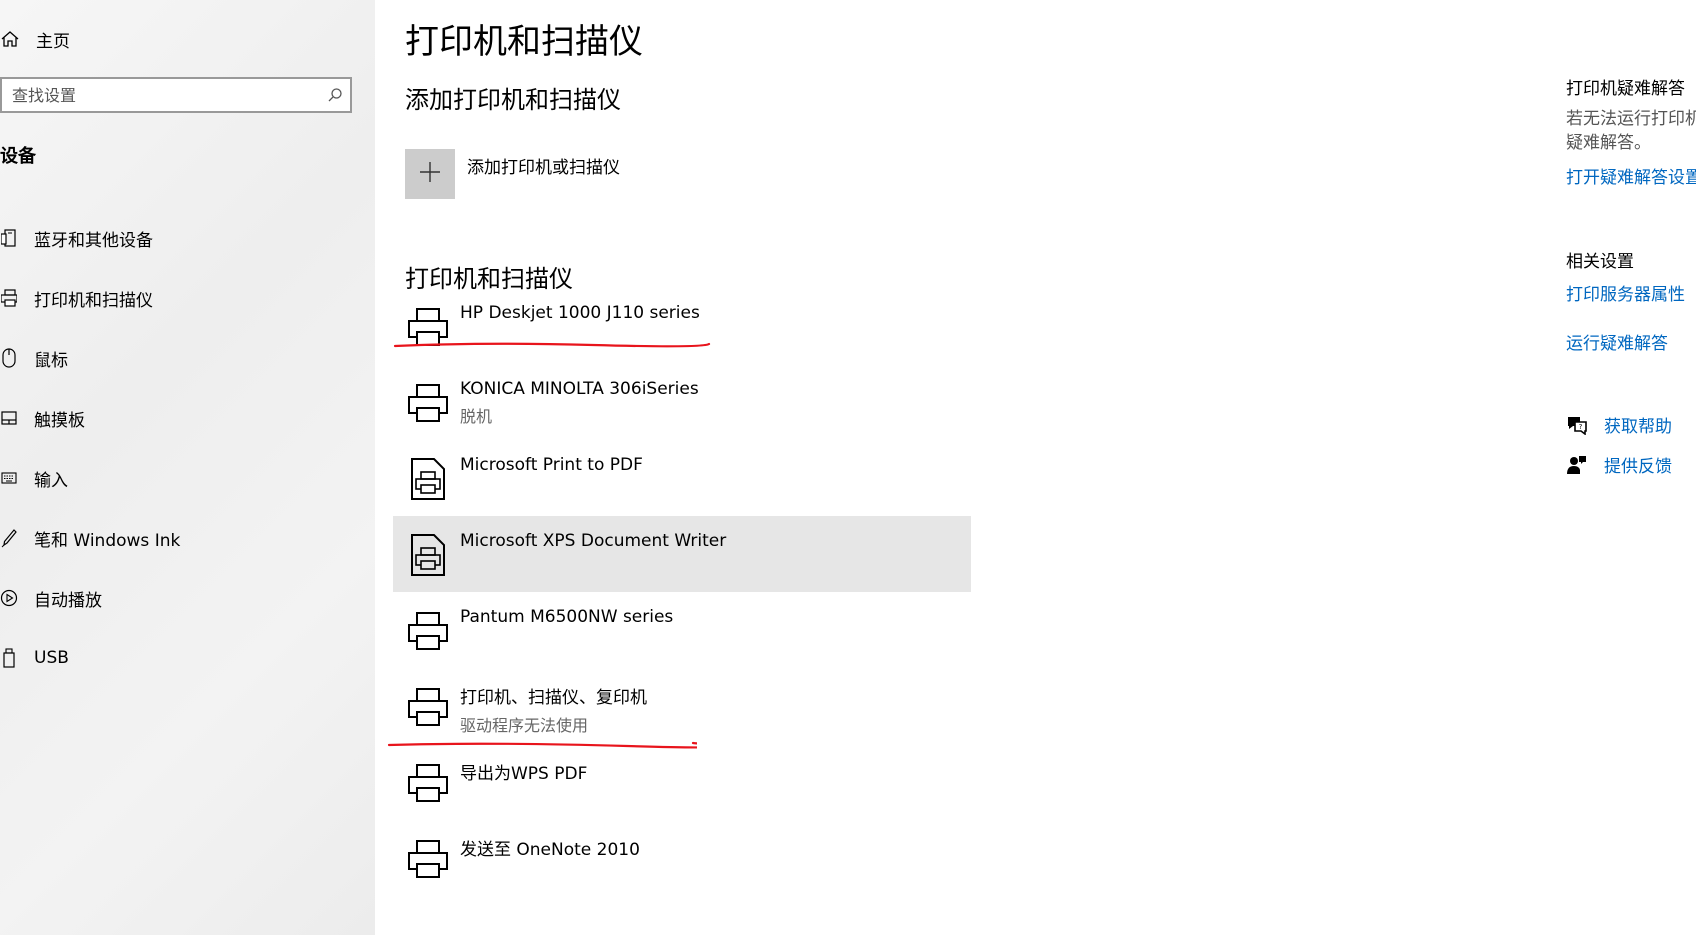  Describe the element at coordinates (1625, 89) in the screenshot. I see `troubleshoot-title: 打印机疑难解答` at that location.